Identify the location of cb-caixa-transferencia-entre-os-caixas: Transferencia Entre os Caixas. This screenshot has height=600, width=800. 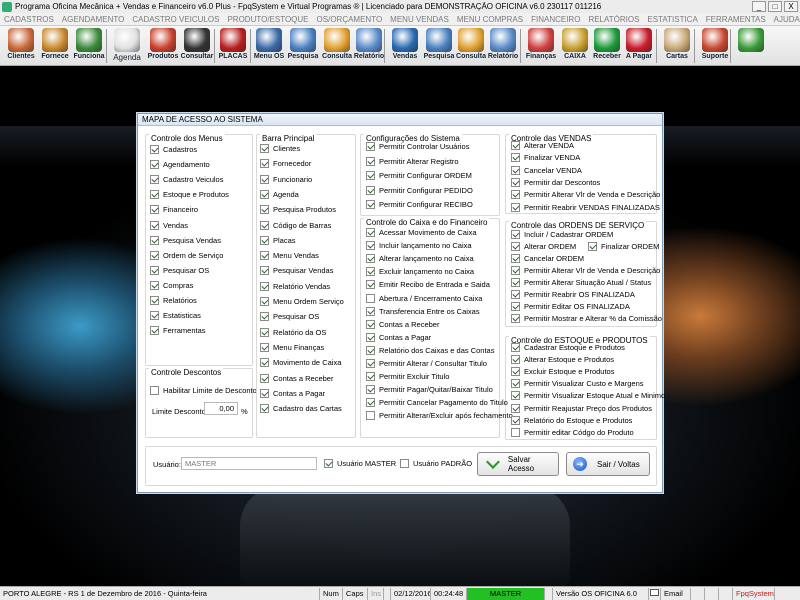
(423, 311).